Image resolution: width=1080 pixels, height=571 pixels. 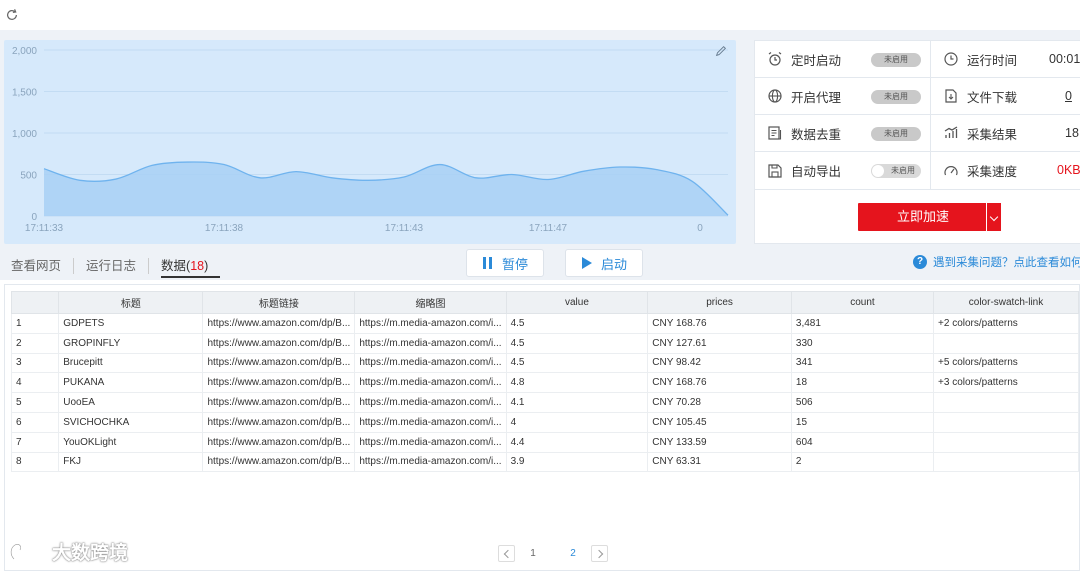 I want to click on table-cell: FKJ, so click(x=131, y=462).